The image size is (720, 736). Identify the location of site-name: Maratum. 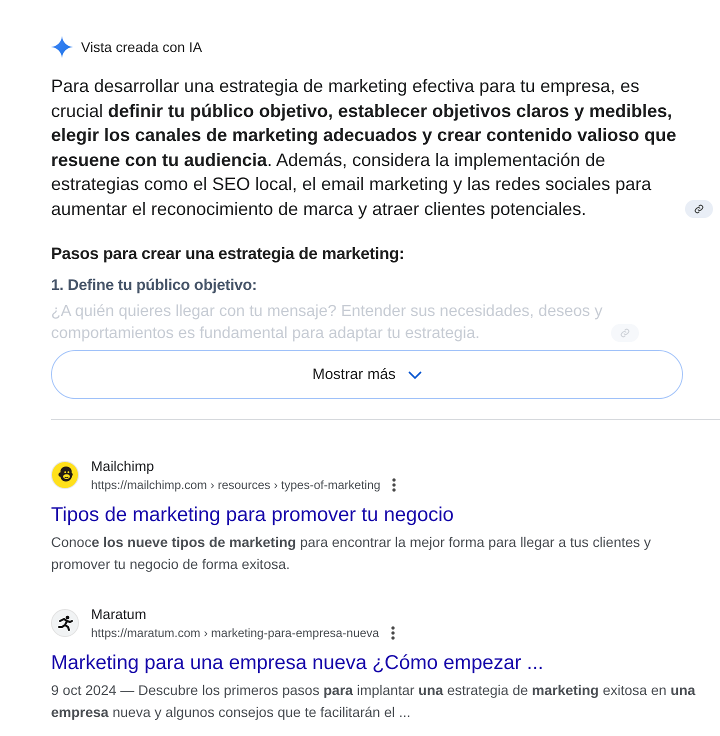
(119, 614).